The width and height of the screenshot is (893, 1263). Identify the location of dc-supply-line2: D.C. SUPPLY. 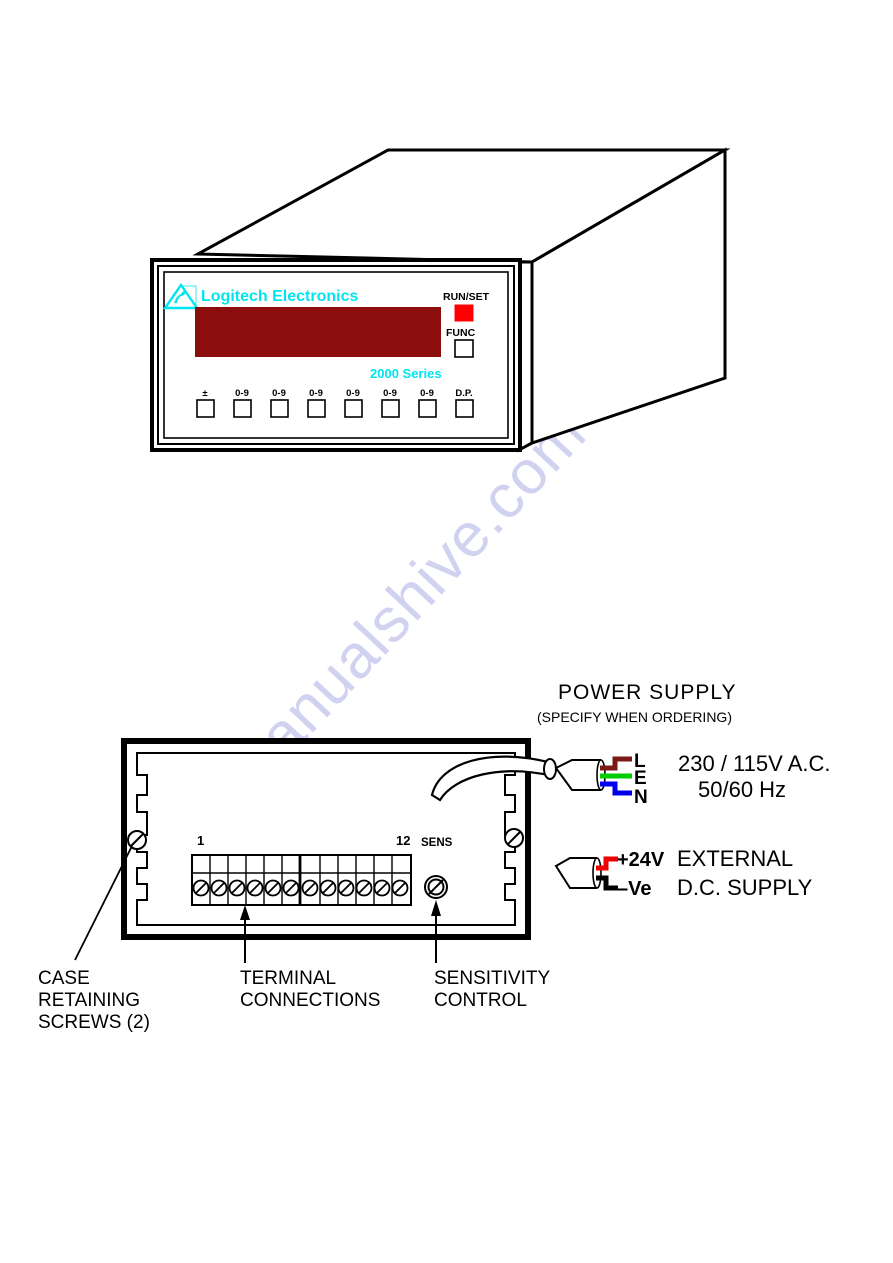
(745, 887).